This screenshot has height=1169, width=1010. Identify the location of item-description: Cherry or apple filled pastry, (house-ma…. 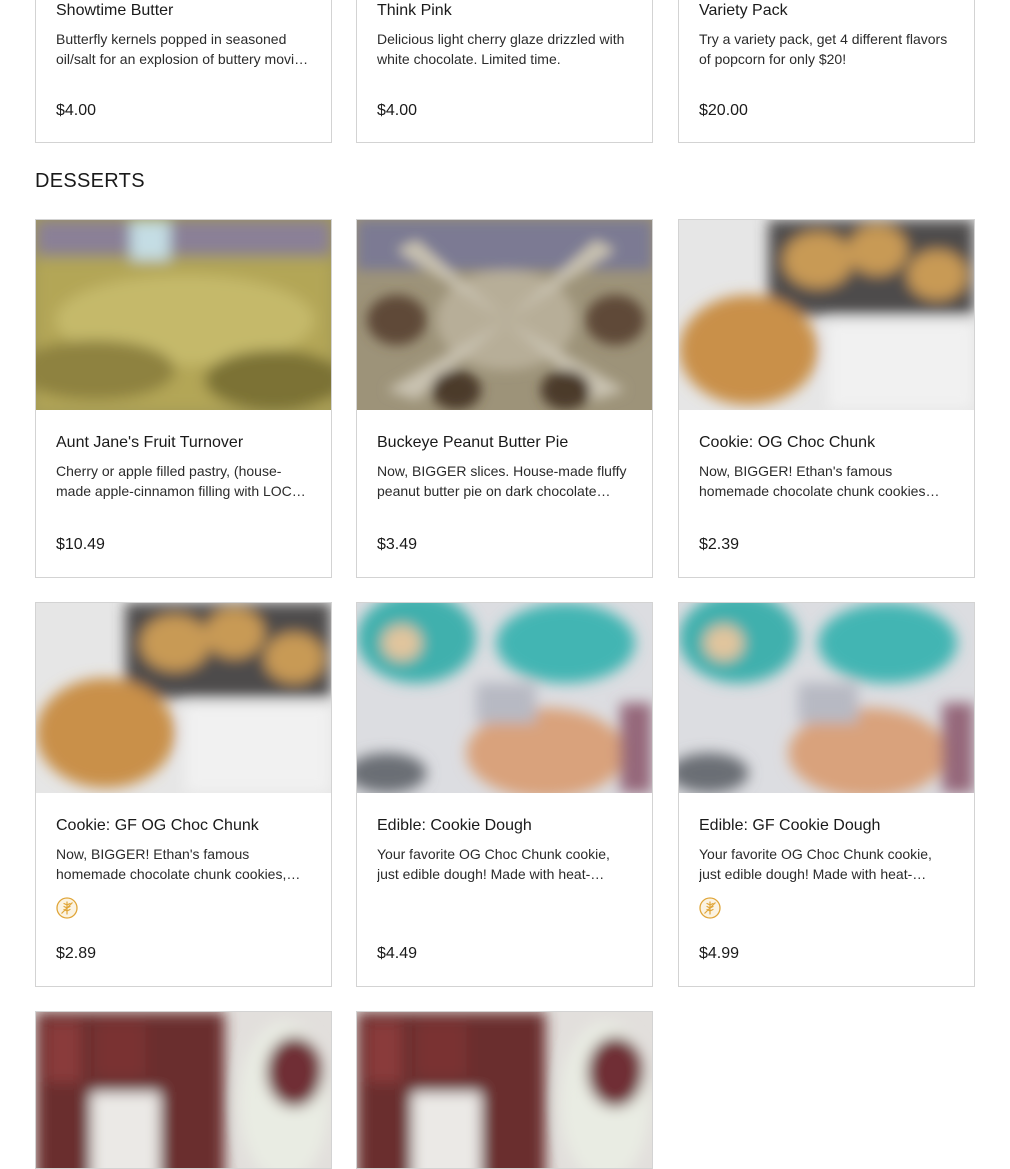
(182, 481).